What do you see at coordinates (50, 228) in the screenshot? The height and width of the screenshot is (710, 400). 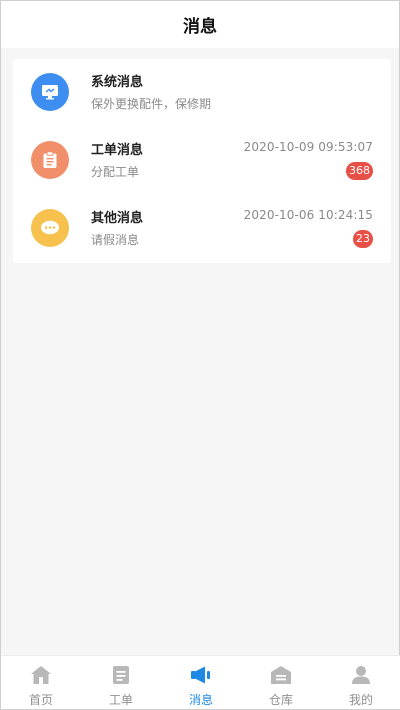 I see `chat-bubble-icon` at bounding box center [50, 228].